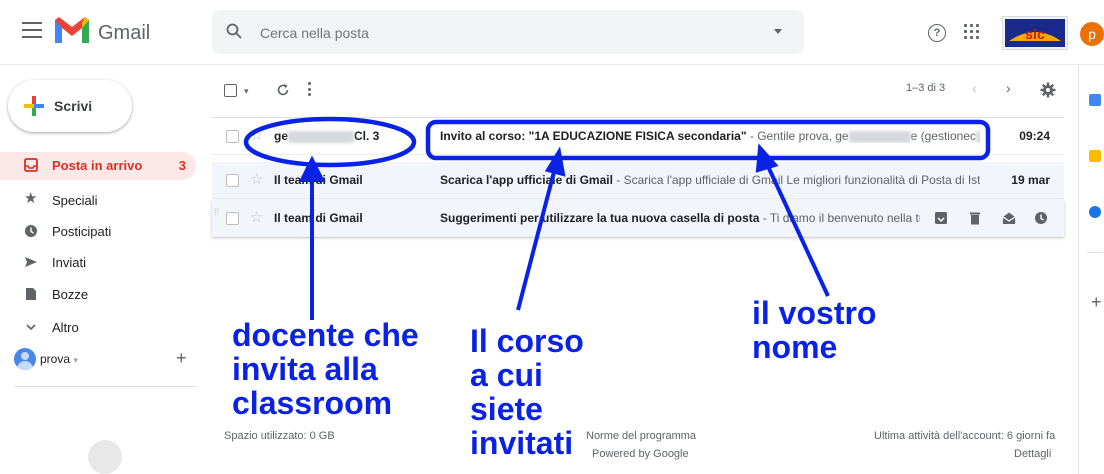  Describe the element at coordinates (330, 142) in the screenshot. I see `annotation-ellipse-sender` at that location.